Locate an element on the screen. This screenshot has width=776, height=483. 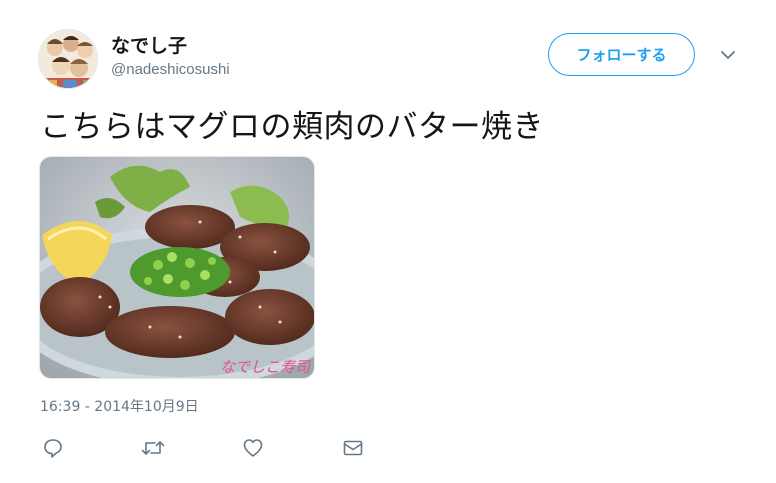
avatar is located at coordinates (68, 59).